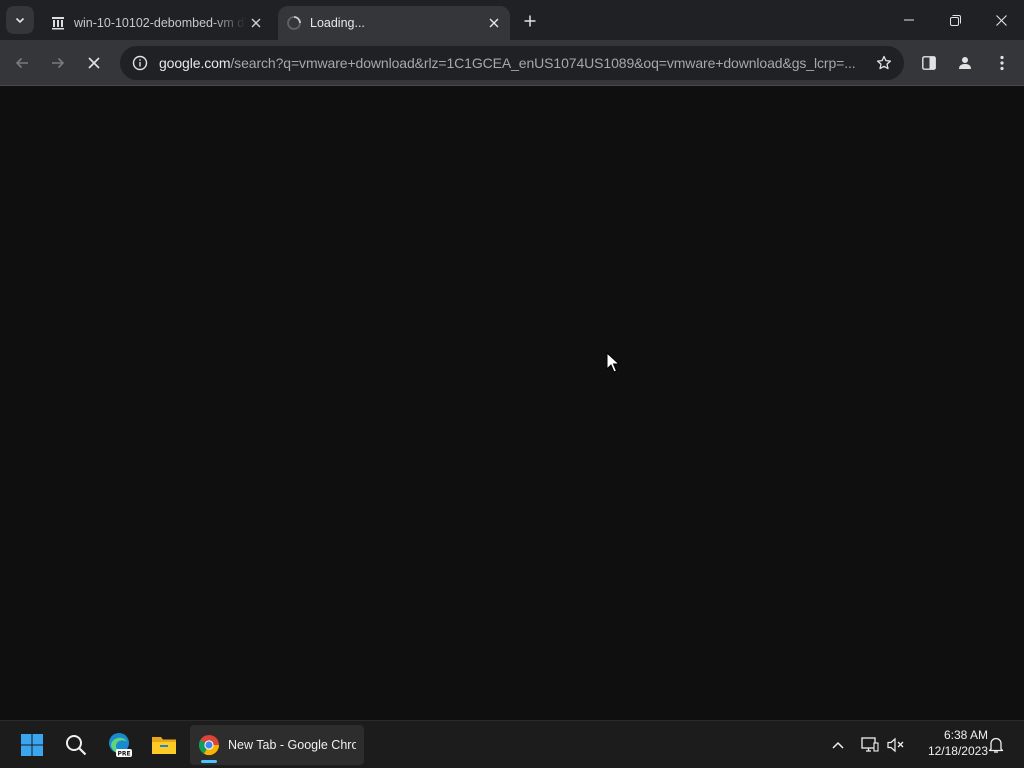 The height and width of the screenshot is (768, 1024). I want to click on arrow-right-icon, so click(58, 63).